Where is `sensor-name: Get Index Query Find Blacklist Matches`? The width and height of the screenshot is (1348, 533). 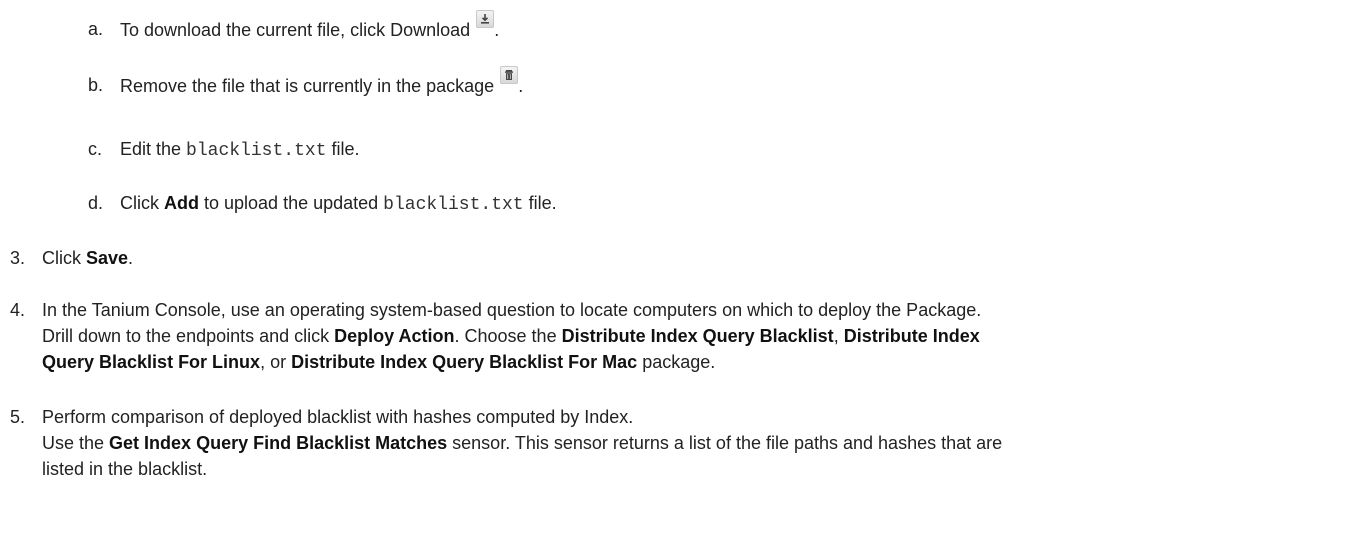 sensor-name: Get Index Query Find Blacklist Matches is located at coordinates (278, 443).